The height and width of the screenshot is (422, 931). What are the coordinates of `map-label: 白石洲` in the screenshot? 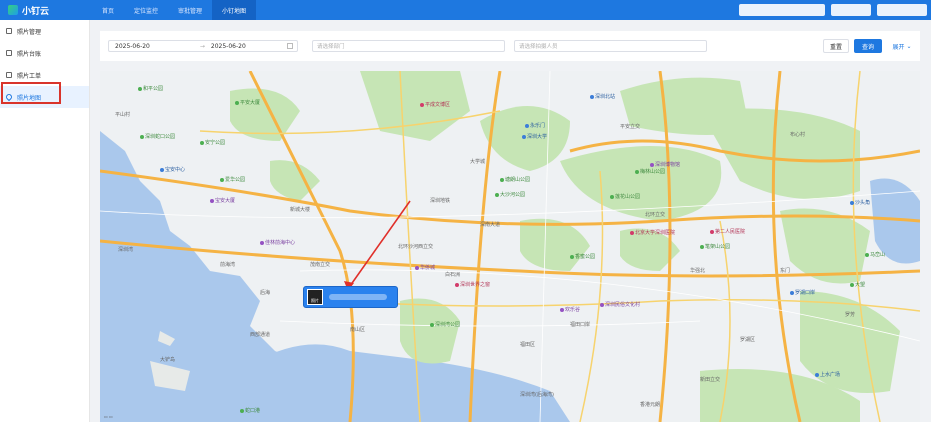 It's located at (453, 275).